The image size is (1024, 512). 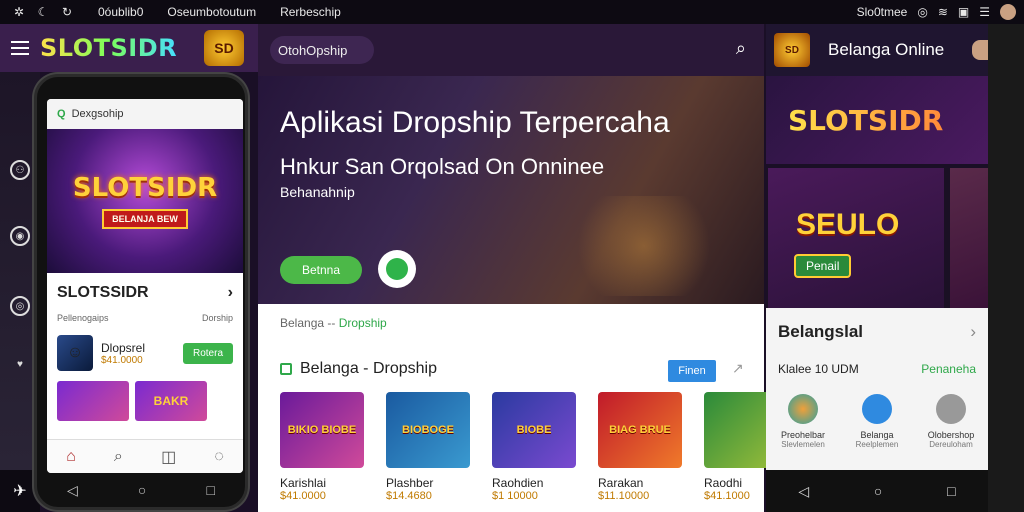 I want to click on phone-app-title-row: SLOTSSIDR ›, so click(x=145, y=293).